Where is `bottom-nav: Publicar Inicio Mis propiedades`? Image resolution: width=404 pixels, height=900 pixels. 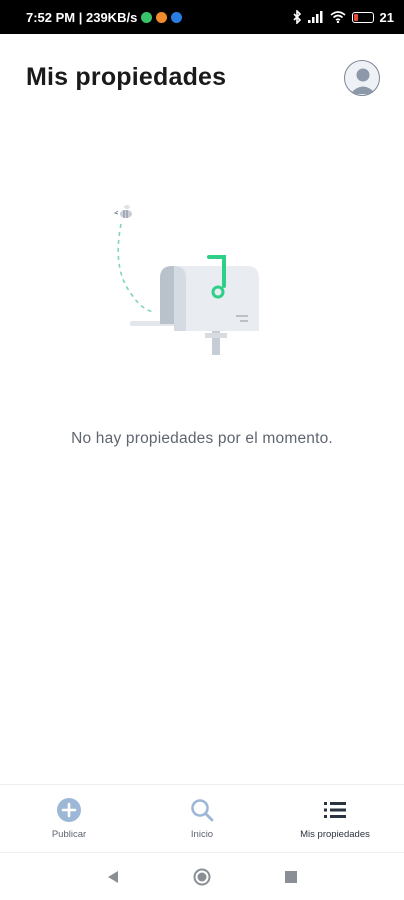 bottom-nav: Publicar Inicio Mis propiedades is located at coordinates (202, 818).